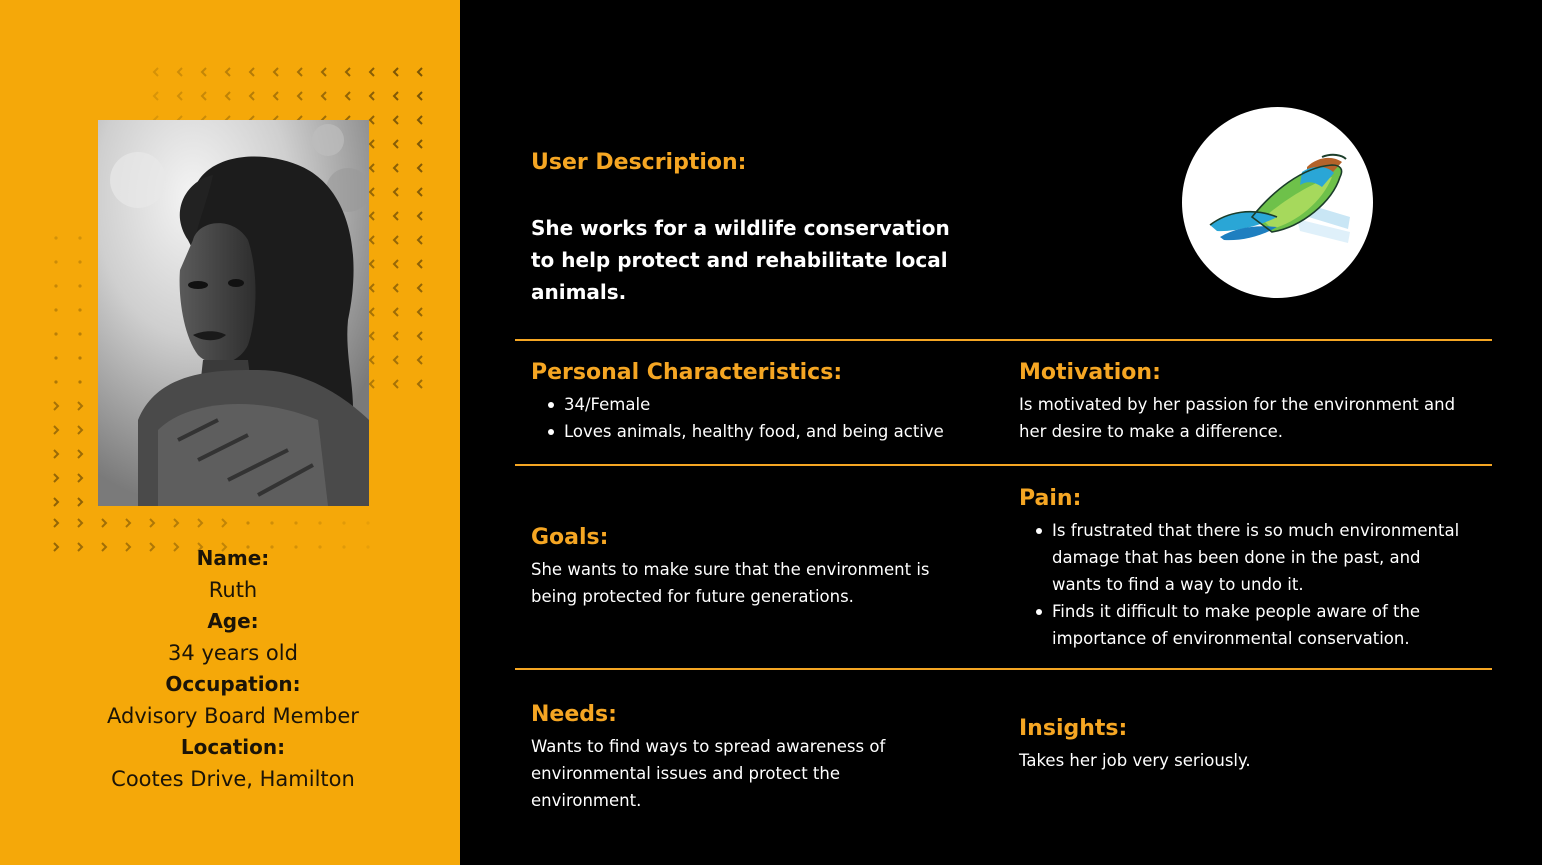 The image size is (1542, 865). Describe the element at coordinates (233, 716) in the screenshot. I see `occupation-value: Advisory Board Member` at that location.